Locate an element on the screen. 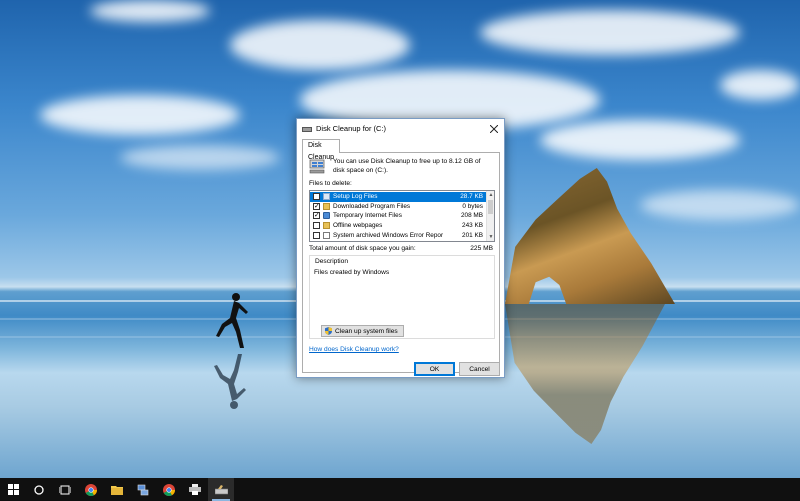  tab-disk-cleanup: Disk Cleanup is located at coordinates (321, 150).